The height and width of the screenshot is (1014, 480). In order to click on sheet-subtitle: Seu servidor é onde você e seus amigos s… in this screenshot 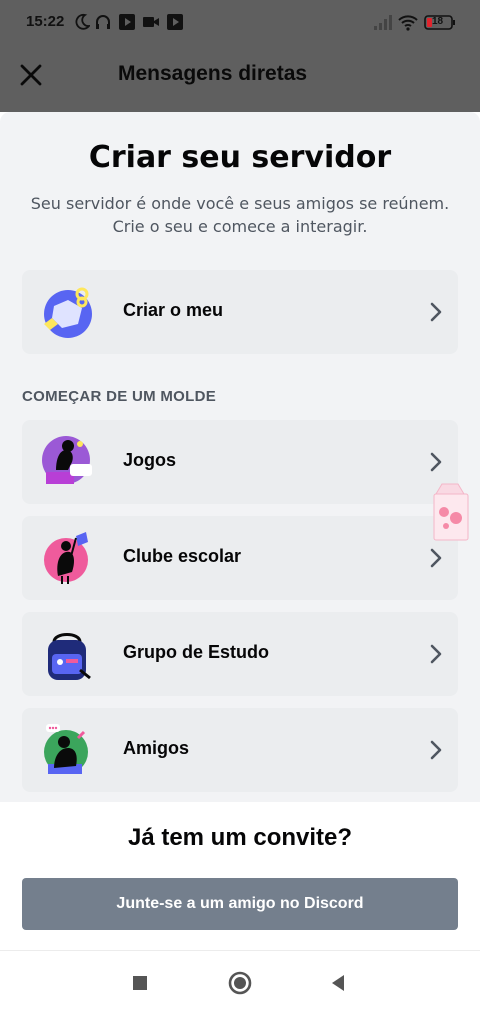, I will do `click(240, 215)`.